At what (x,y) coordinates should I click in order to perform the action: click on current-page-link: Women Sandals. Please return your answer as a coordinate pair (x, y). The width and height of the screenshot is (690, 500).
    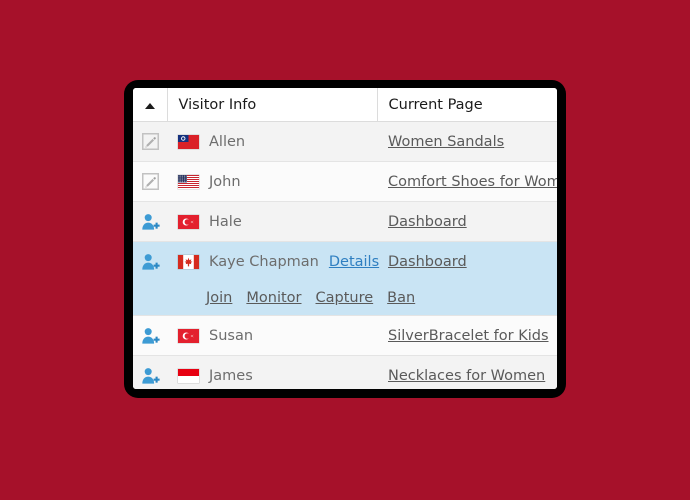
    Looking at the image, I should click on (446, 142).